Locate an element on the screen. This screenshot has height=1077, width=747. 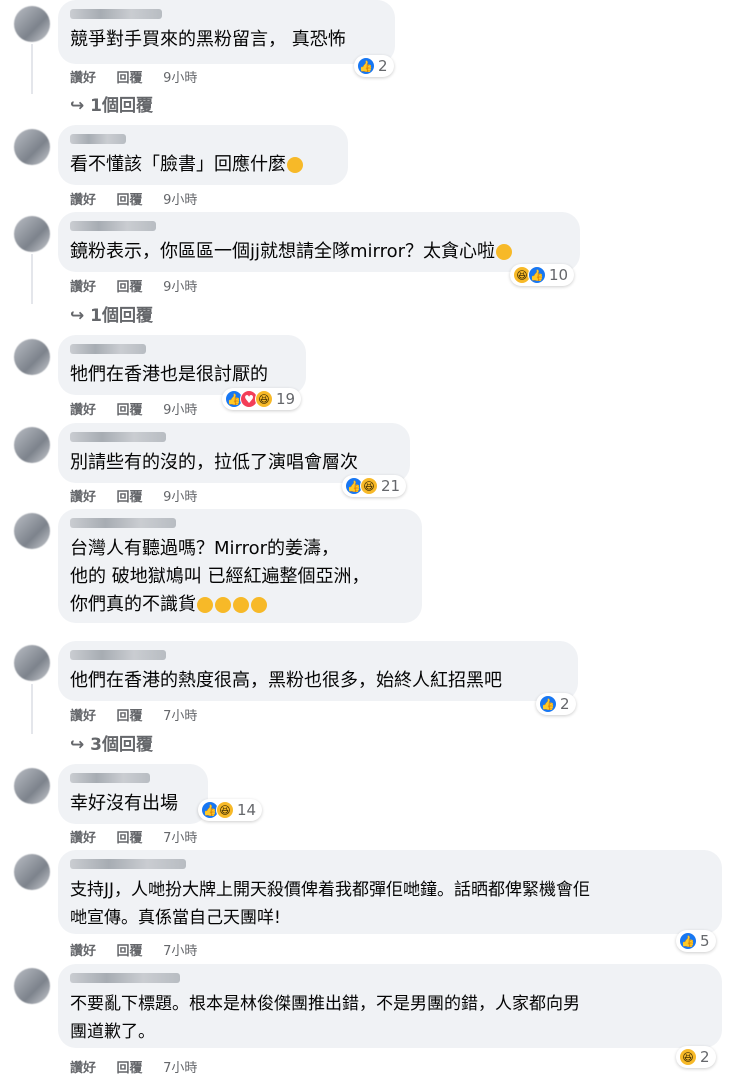
reaction-count: 21 is located at coordinates (391, 486).